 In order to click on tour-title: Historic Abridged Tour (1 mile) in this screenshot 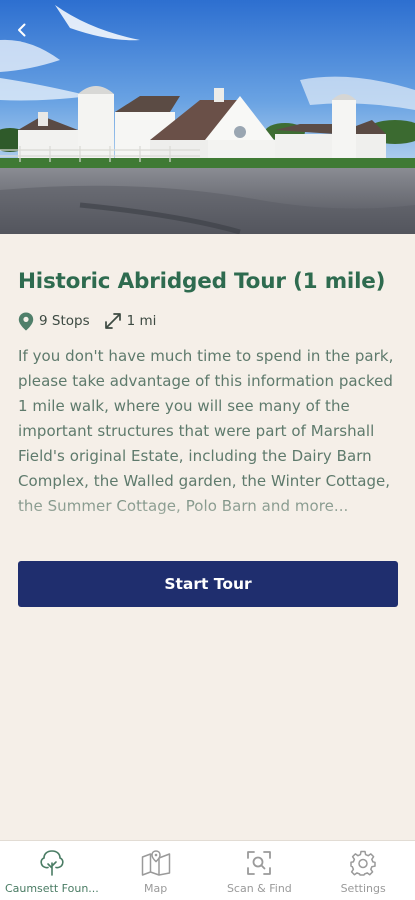, I will do `click(202, 281)`.